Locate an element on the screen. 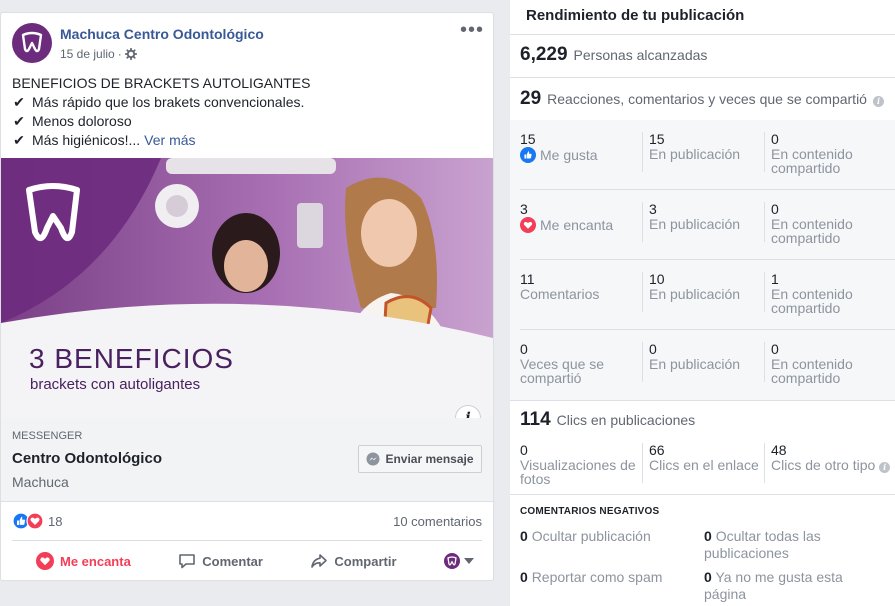  image-subtitle: brackets con autoligantes is located at coordinates (115, 384).